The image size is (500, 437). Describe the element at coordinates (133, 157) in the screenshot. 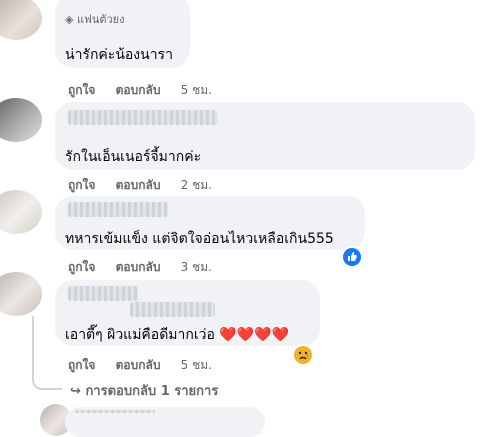

I see `comment-text: รักในเอ็นเนอร์จี้มากค่ะ` at that location.